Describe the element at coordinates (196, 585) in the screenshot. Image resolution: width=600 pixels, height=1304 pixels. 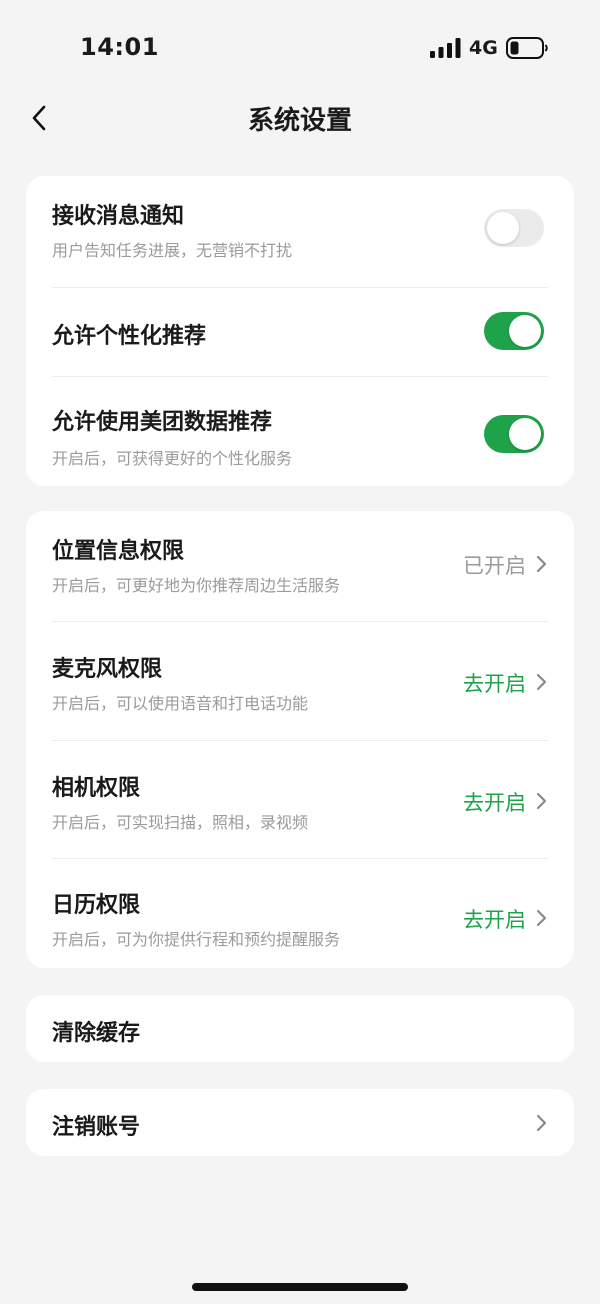
I see `permission-subtitle: 开启后，可更好地为你推荐周边生活服务` at that location.